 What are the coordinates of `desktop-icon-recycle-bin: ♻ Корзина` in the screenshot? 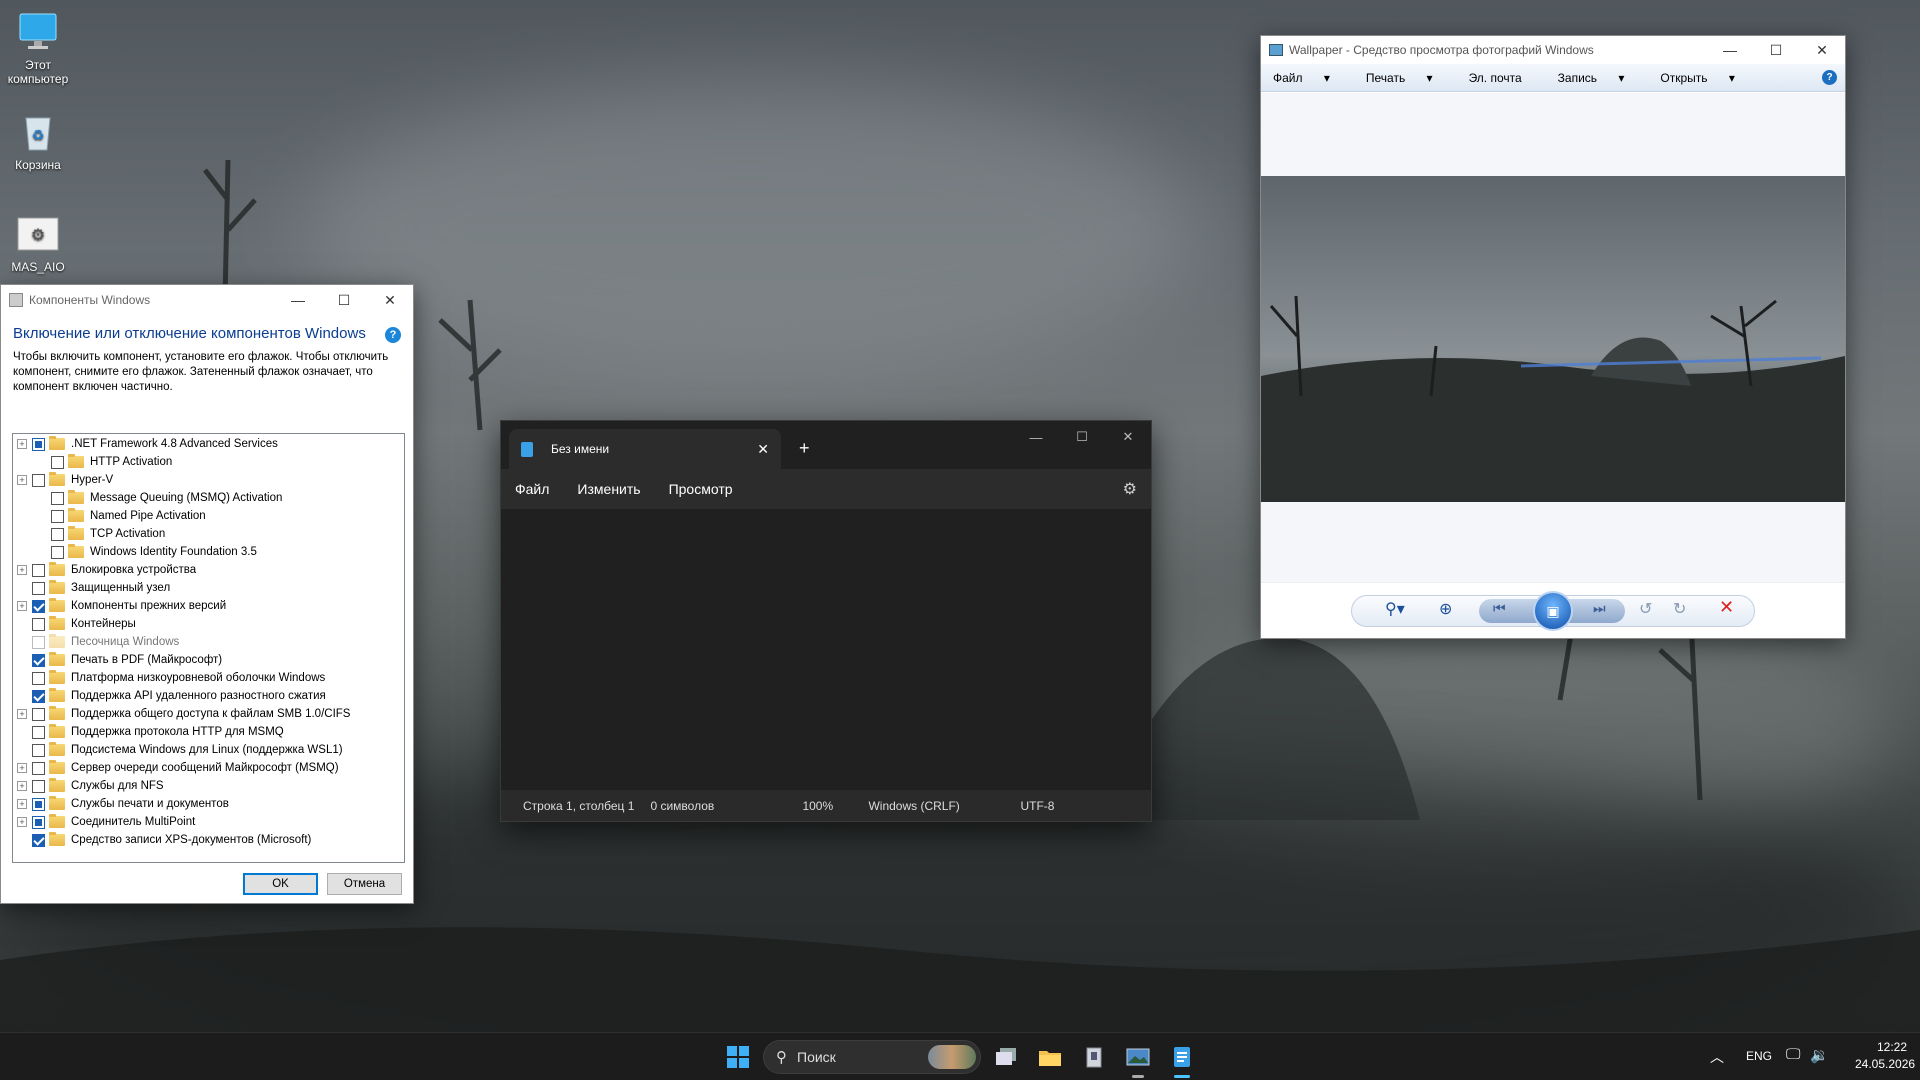 It's located at (38, 141).